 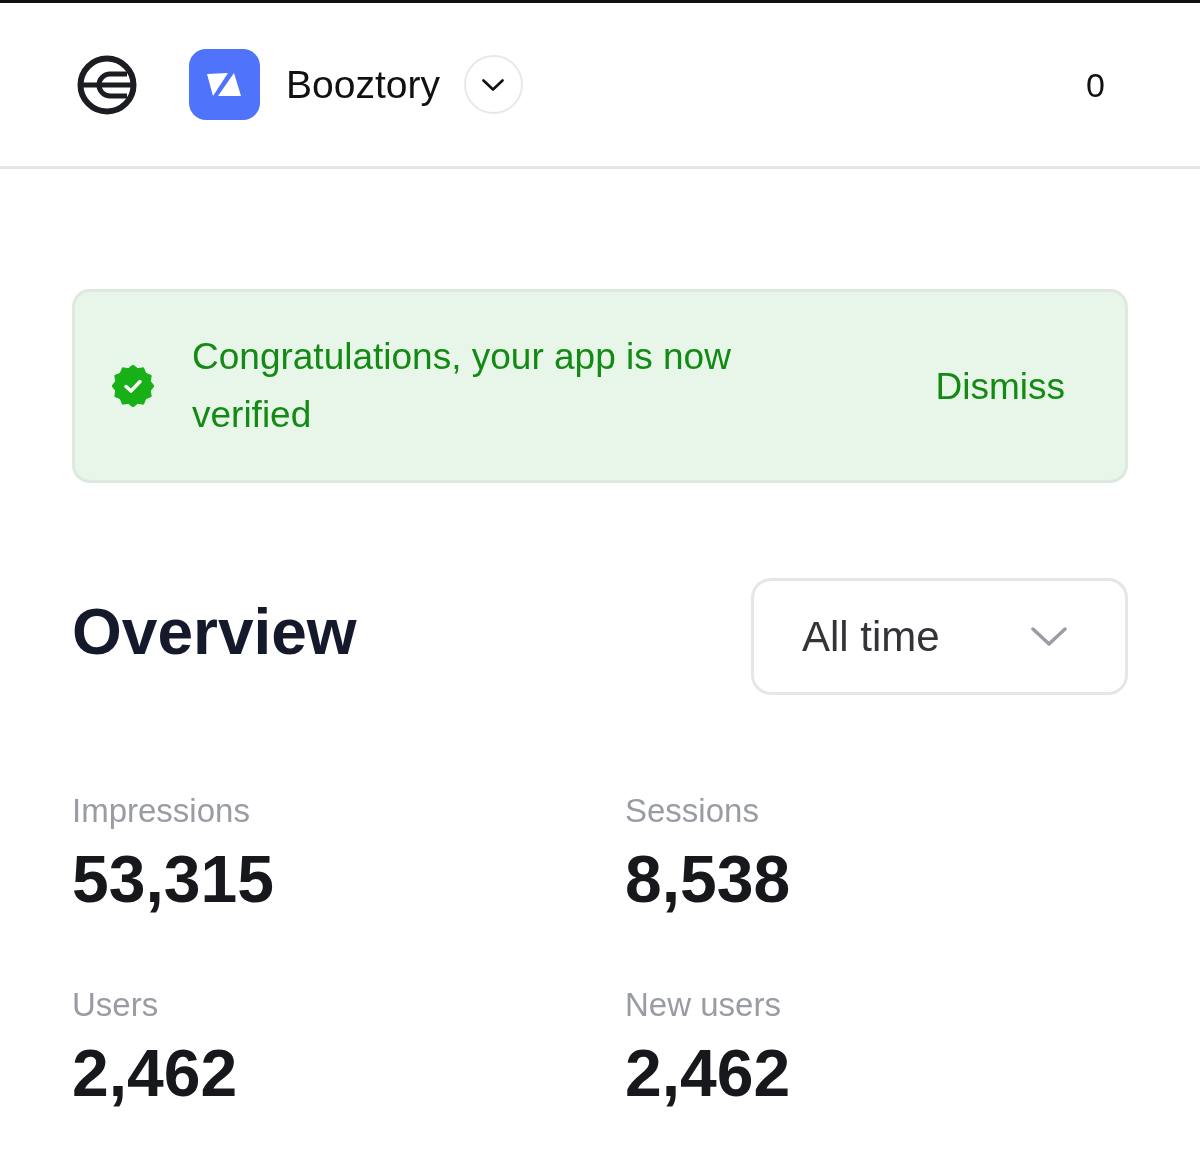 What do you see at coordinates (708, 879) in the screenshot?
I see `stat-value: 8,538` at bounding box center [708, 879].